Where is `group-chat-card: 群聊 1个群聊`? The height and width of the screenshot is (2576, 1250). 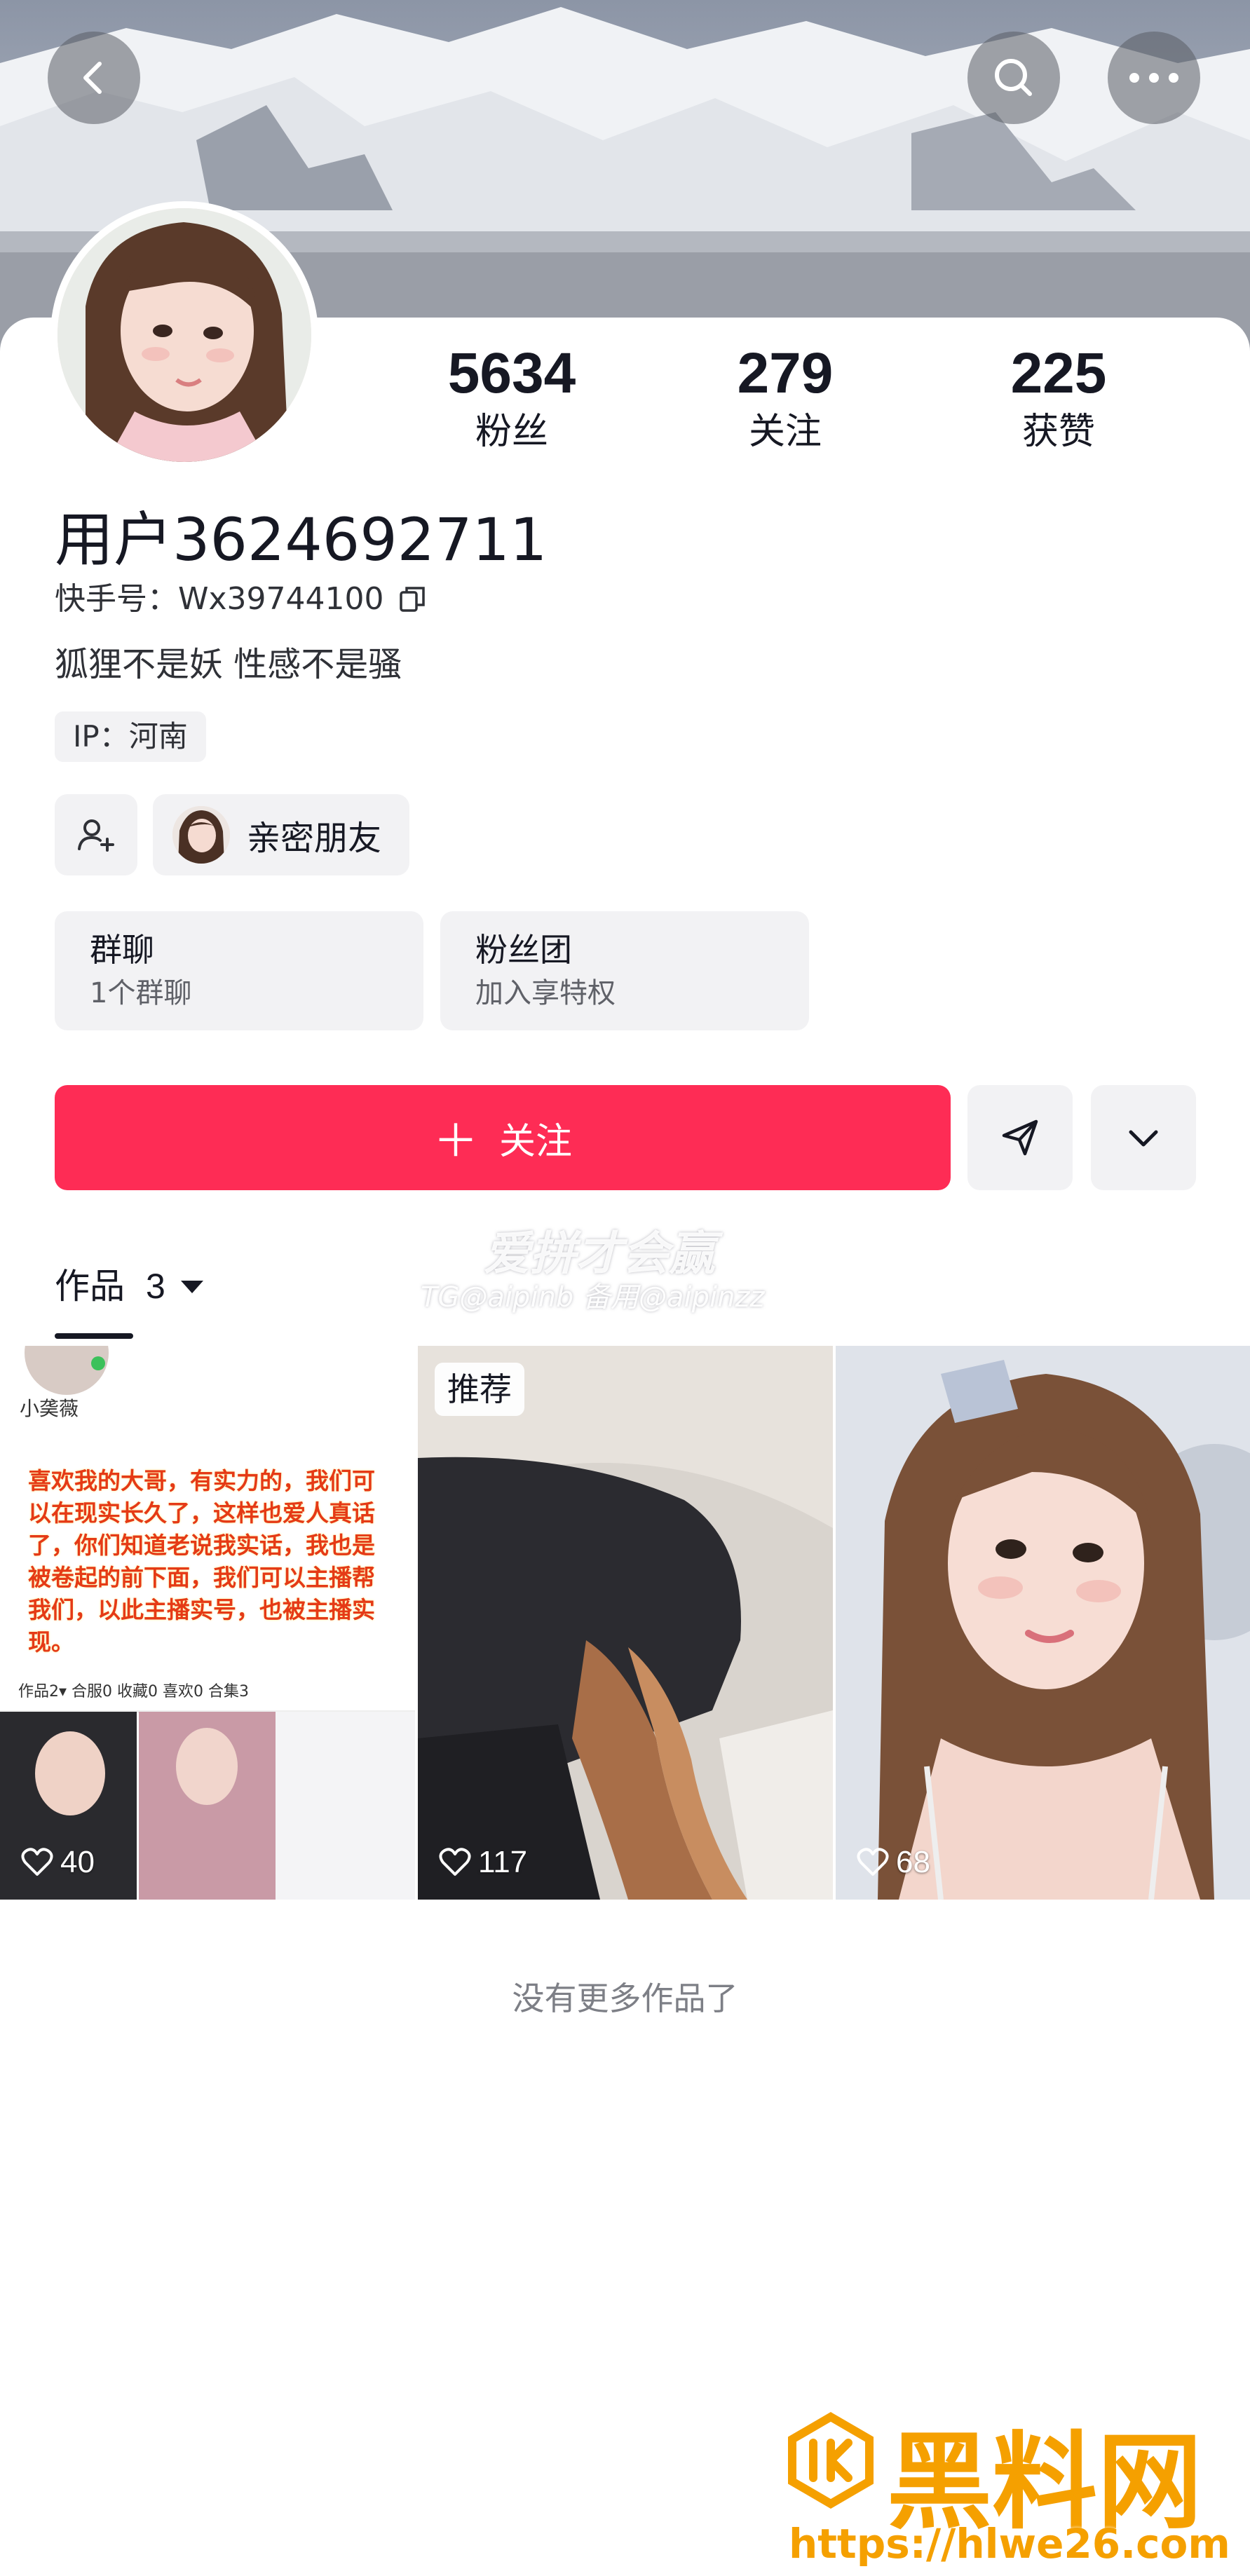 group-chat-card: 群聊 1个群聊 is located at coordinates (239, 971).